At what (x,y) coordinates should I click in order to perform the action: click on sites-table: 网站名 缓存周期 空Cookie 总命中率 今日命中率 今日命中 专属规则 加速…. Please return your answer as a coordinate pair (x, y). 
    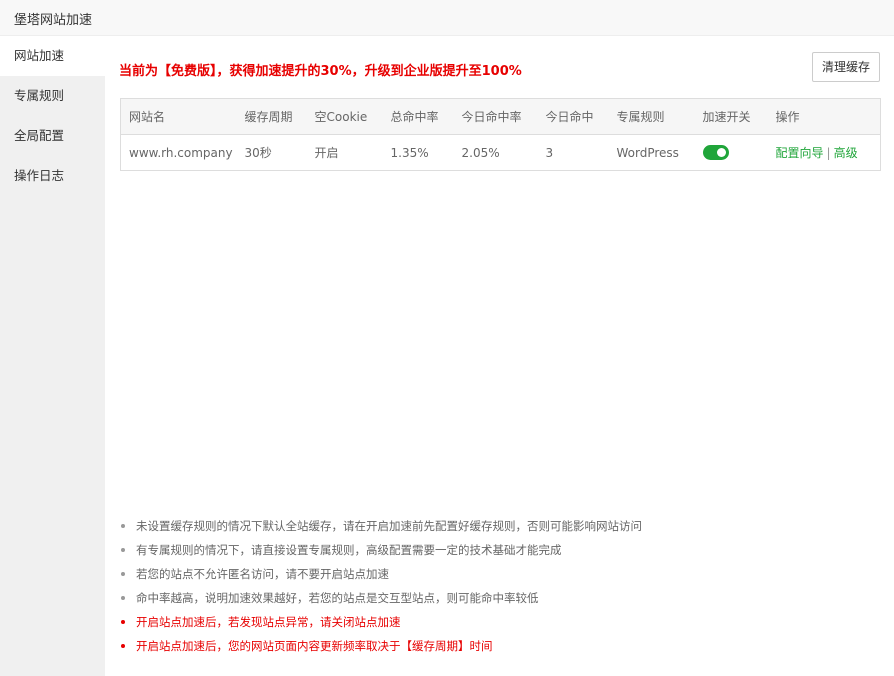
    Looking at the image, I should click on (500, 134).